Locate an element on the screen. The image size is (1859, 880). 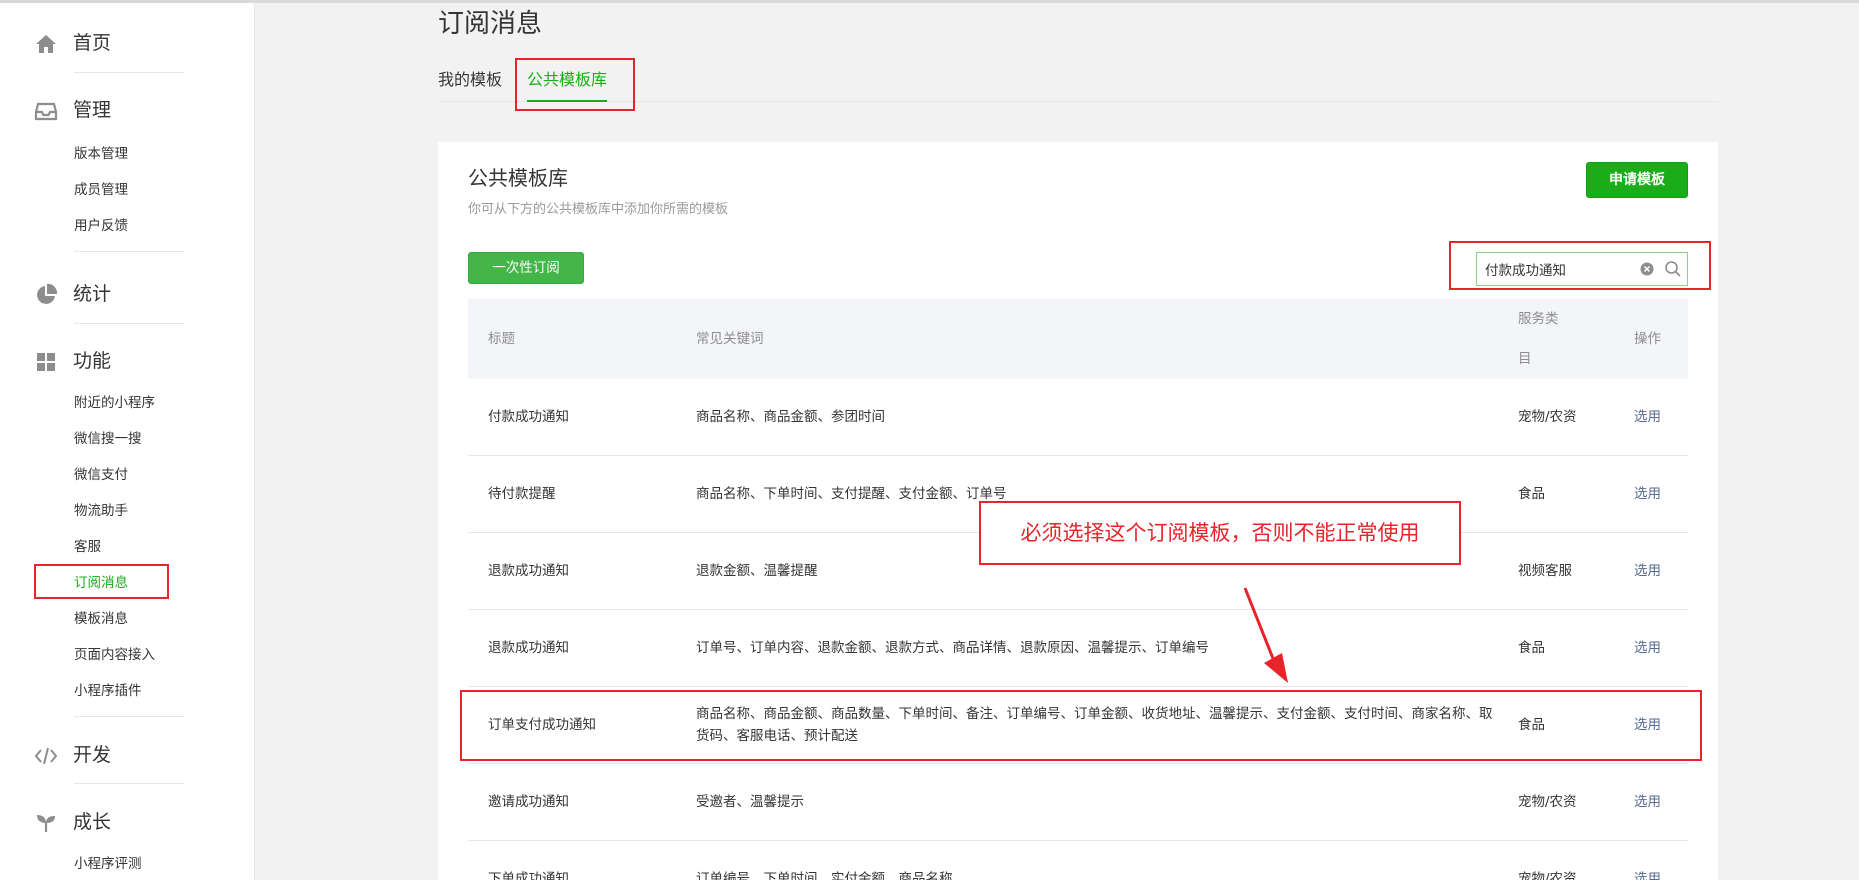
grid-icon is located at coordinates (46, 362).